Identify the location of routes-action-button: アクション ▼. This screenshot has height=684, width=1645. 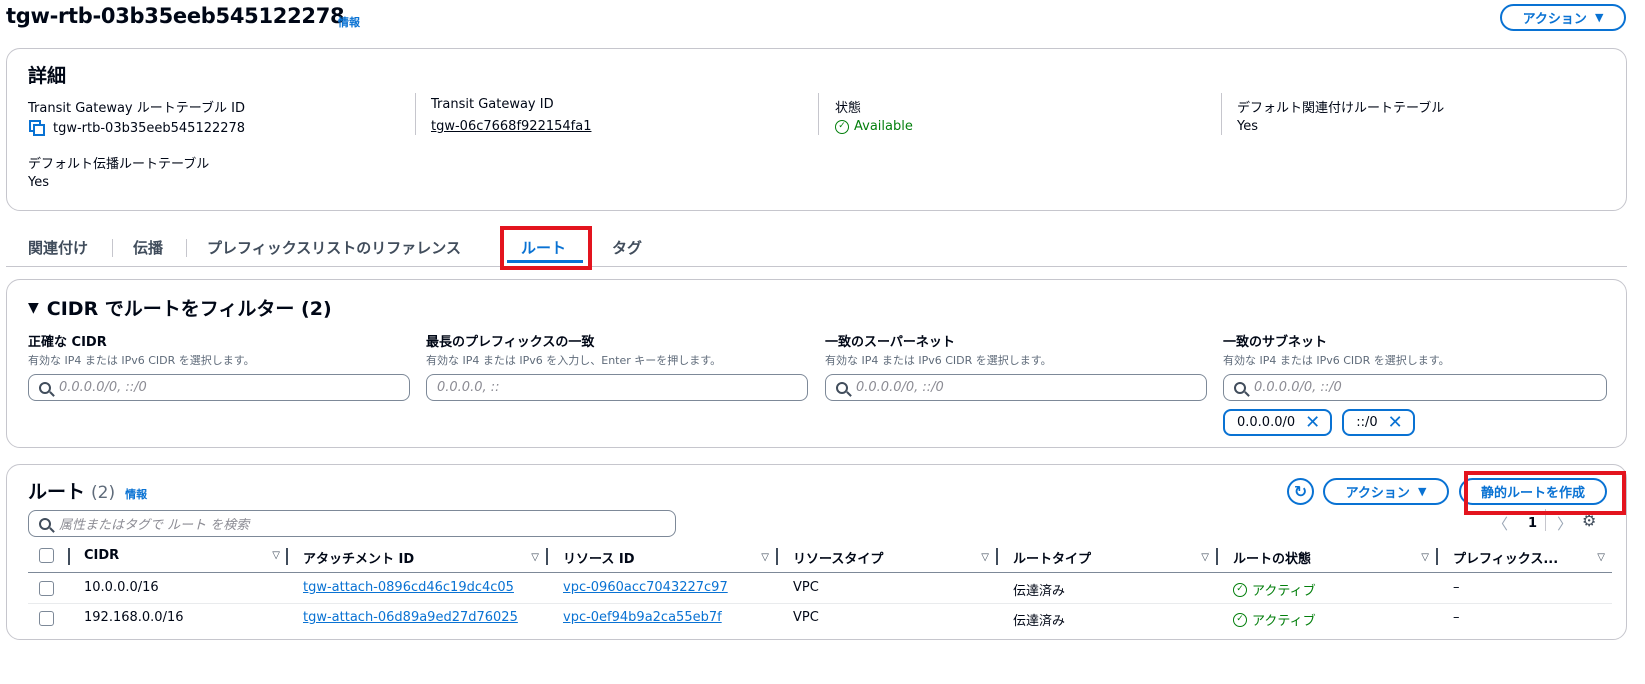
(1386, 491).